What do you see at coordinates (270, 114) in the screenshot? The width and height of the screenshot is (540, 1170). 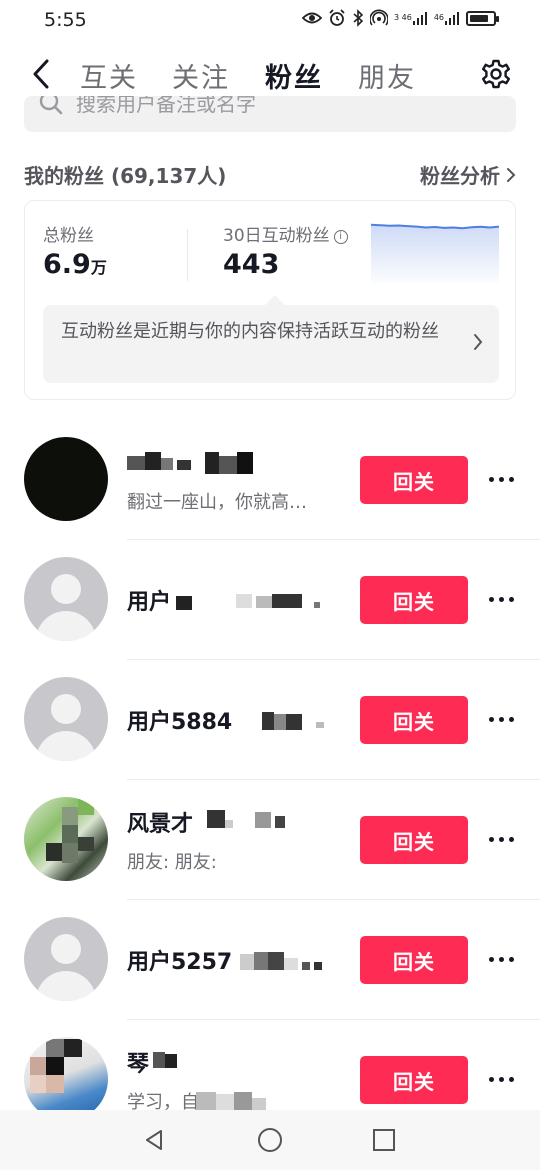 I see `search-input: 搜索用户备注或名字` at bounding box center [270, 114].